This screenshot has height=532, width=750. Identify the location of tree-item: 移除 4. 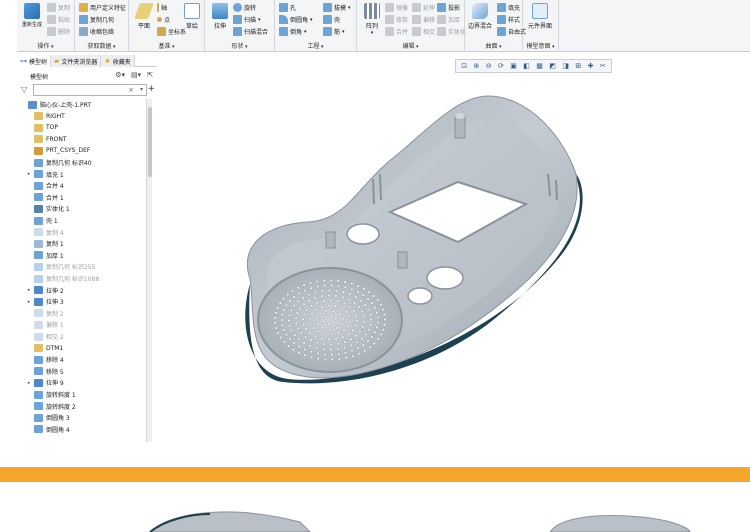
(44, 359).